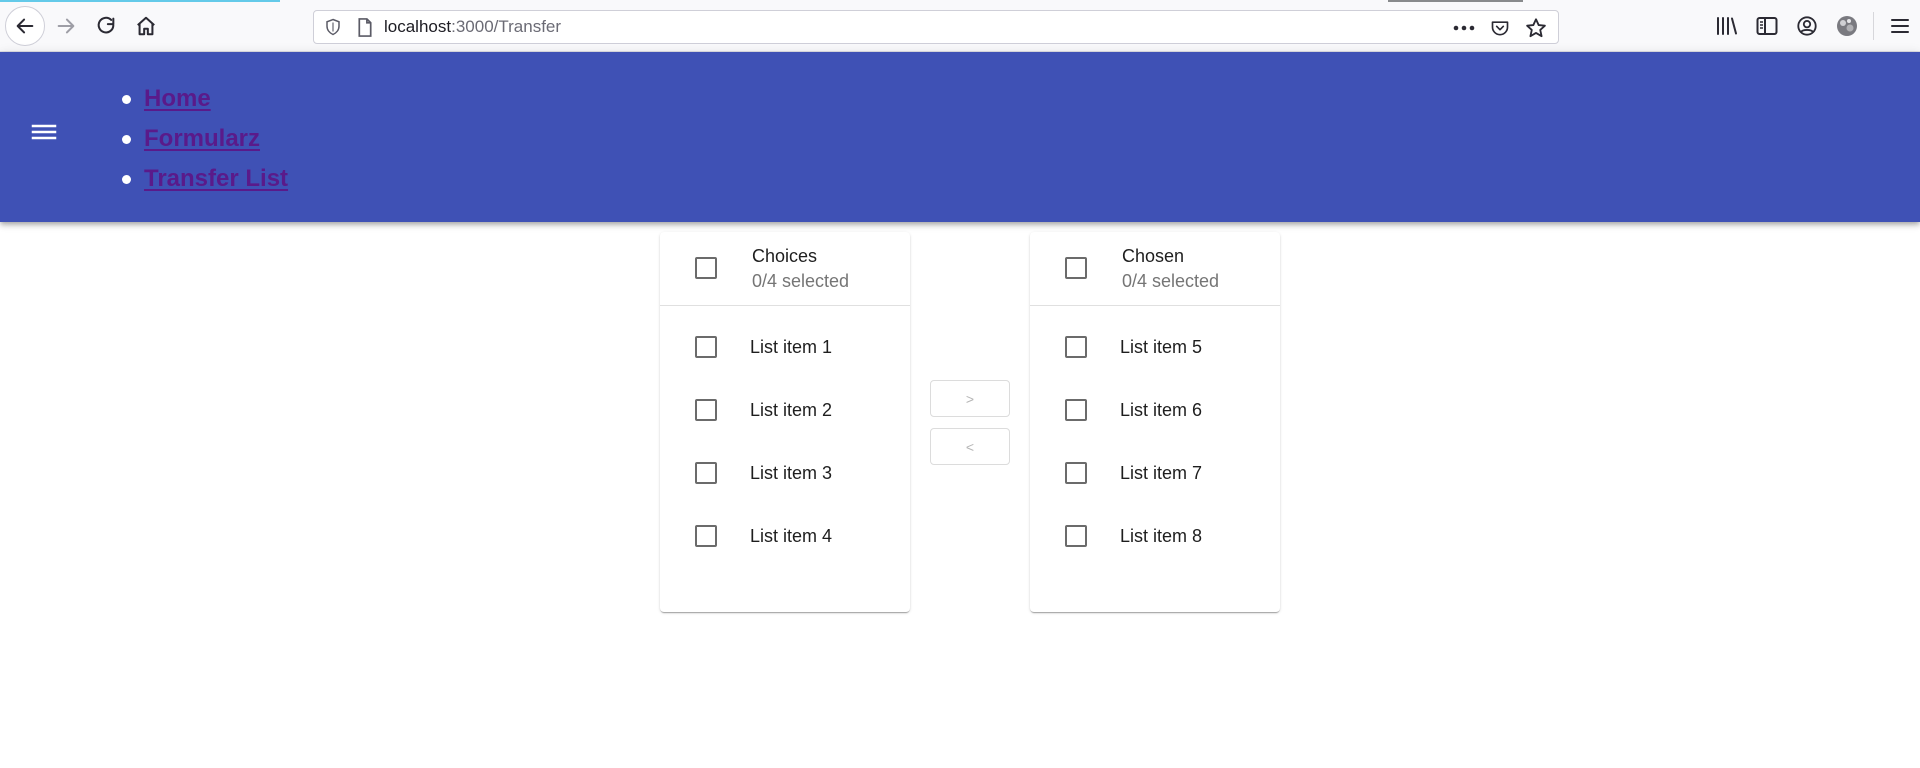 The width and height of the screenshot is (1920, 768). Describe the element at coordinates (706, 268) in the screenshot. I see `choices-select-all-checkbox` at that location.